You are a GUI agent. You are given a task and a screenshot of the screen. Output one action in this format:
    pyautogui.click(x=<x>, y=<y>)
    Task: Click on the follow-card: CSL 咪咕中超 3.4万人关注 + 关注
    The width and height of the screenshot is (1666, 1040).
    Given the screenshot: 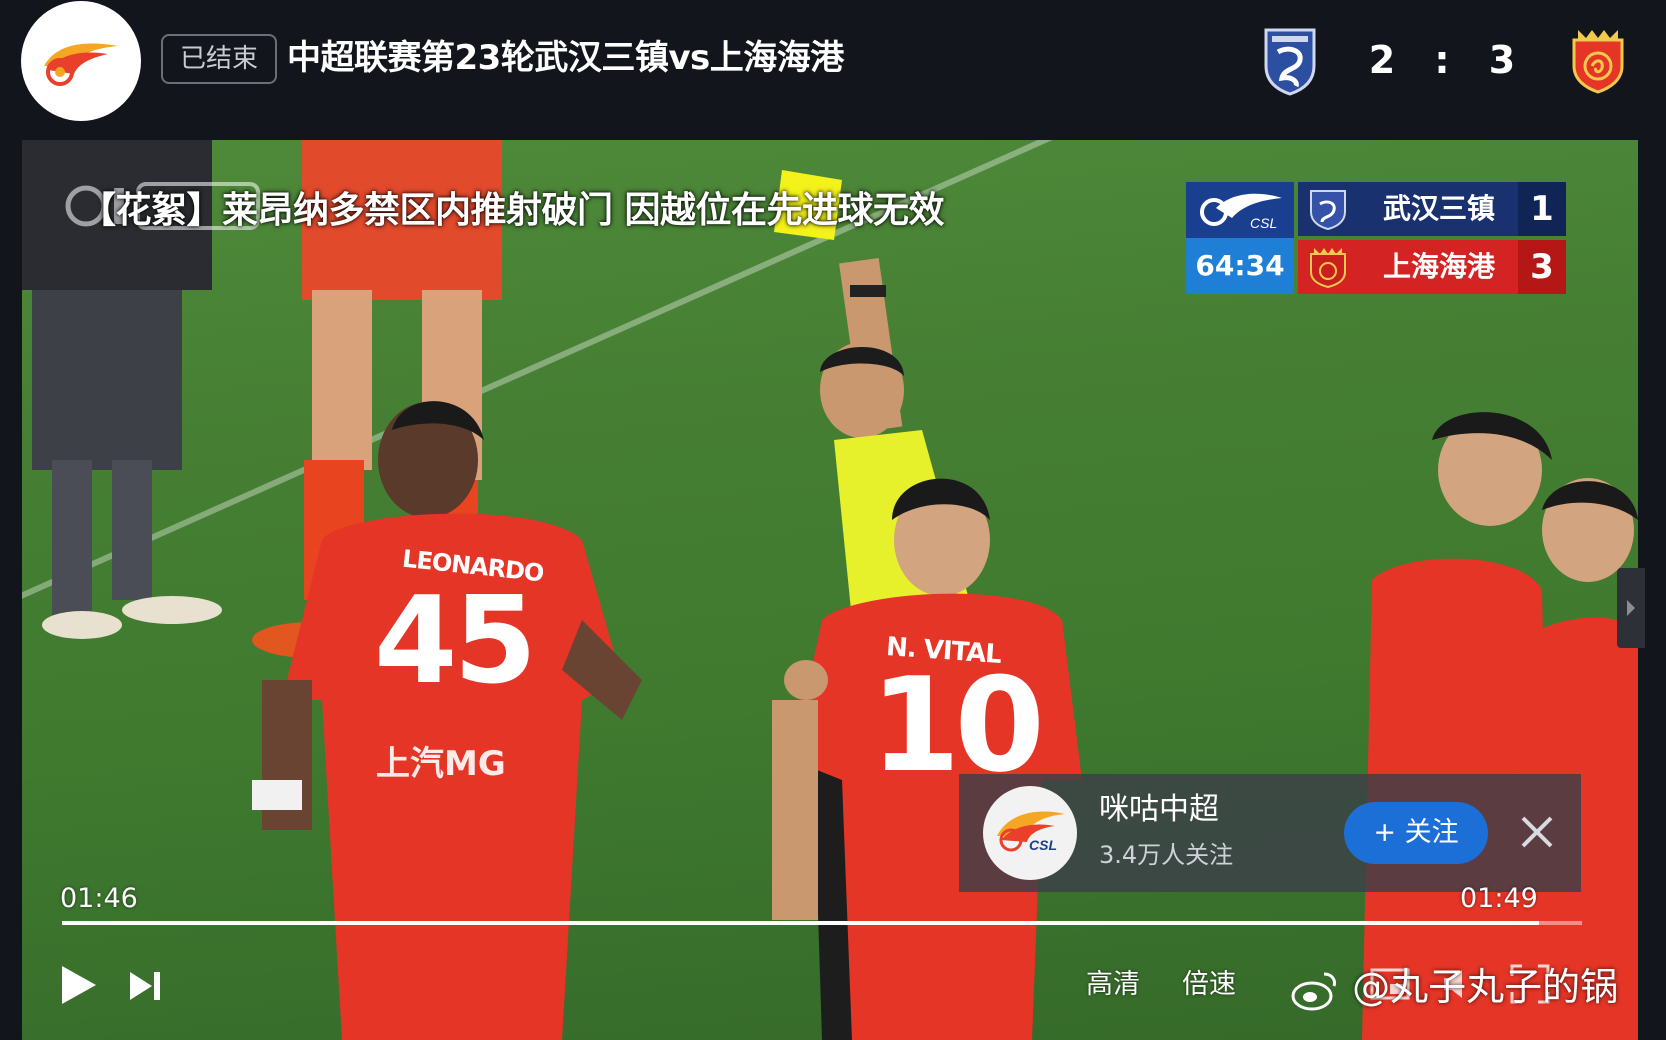 What is the action you would take?
    pyautogui.click(x=1270, y=833)
    